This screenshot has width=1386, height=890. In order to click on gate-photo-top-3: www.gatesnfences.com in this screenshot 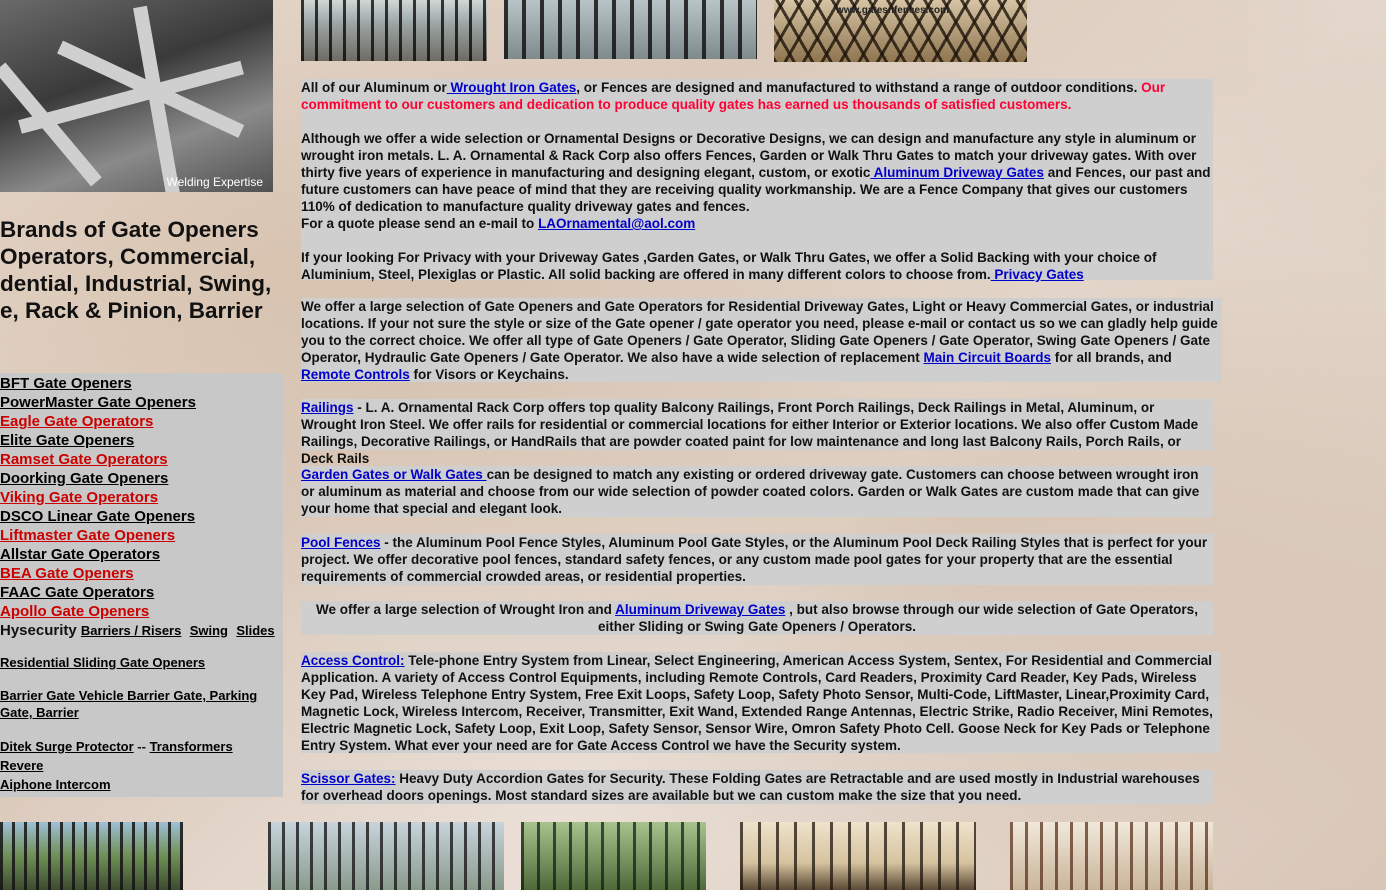, I will do `click(900, 31)`.